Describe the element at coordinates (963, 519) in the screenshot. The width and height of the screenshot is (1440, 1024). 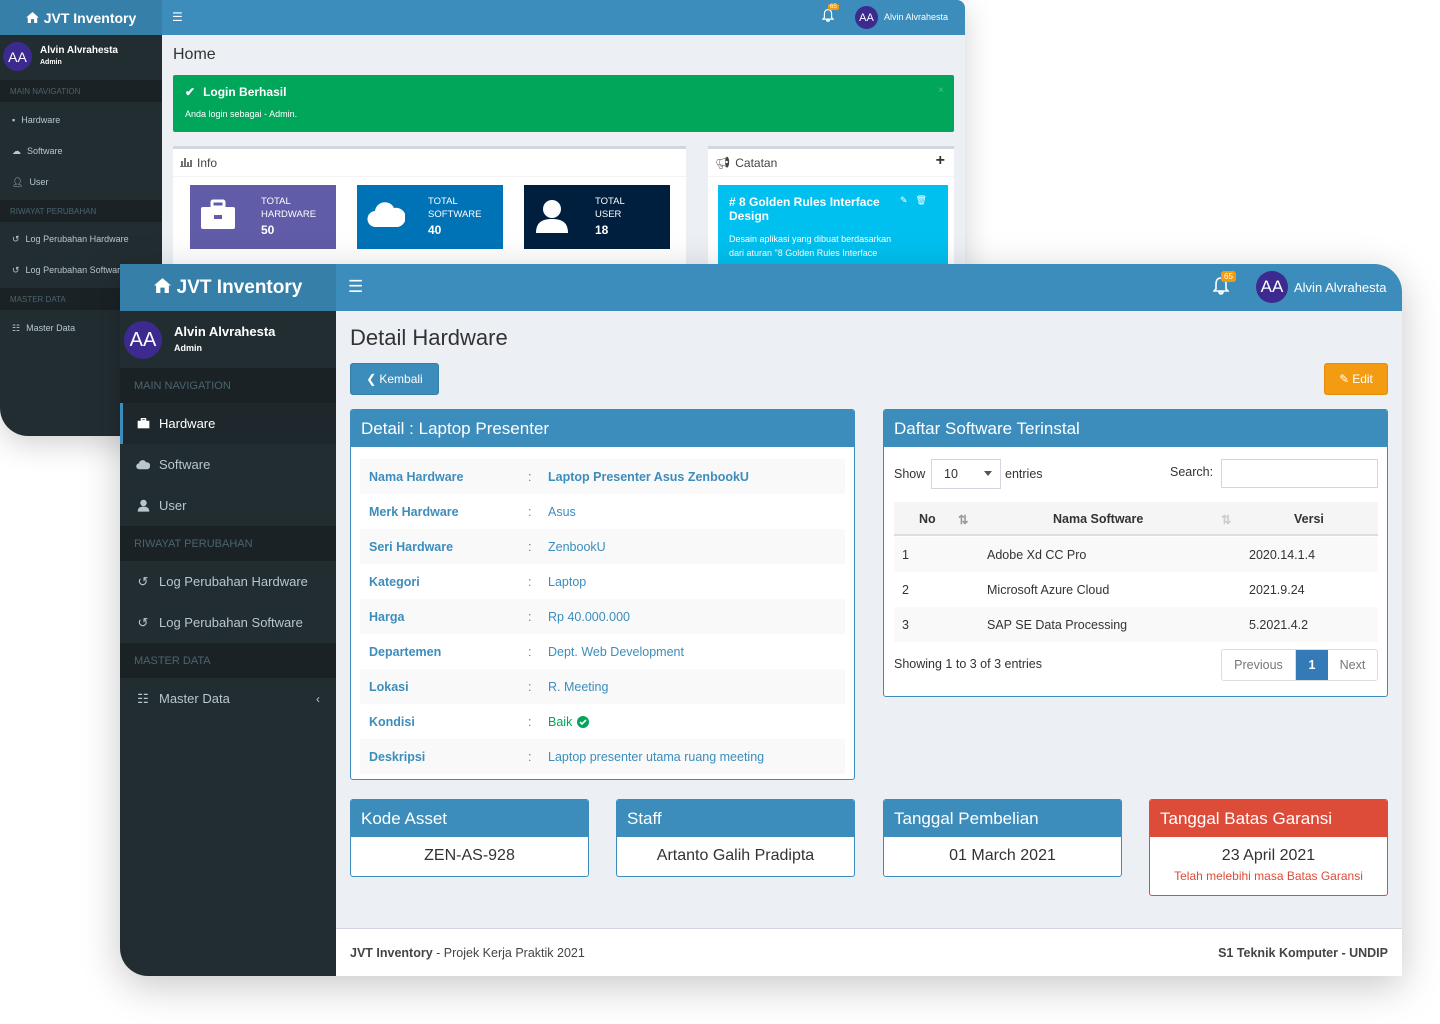
I see `sort-asc-icon: ⇅` at that location.